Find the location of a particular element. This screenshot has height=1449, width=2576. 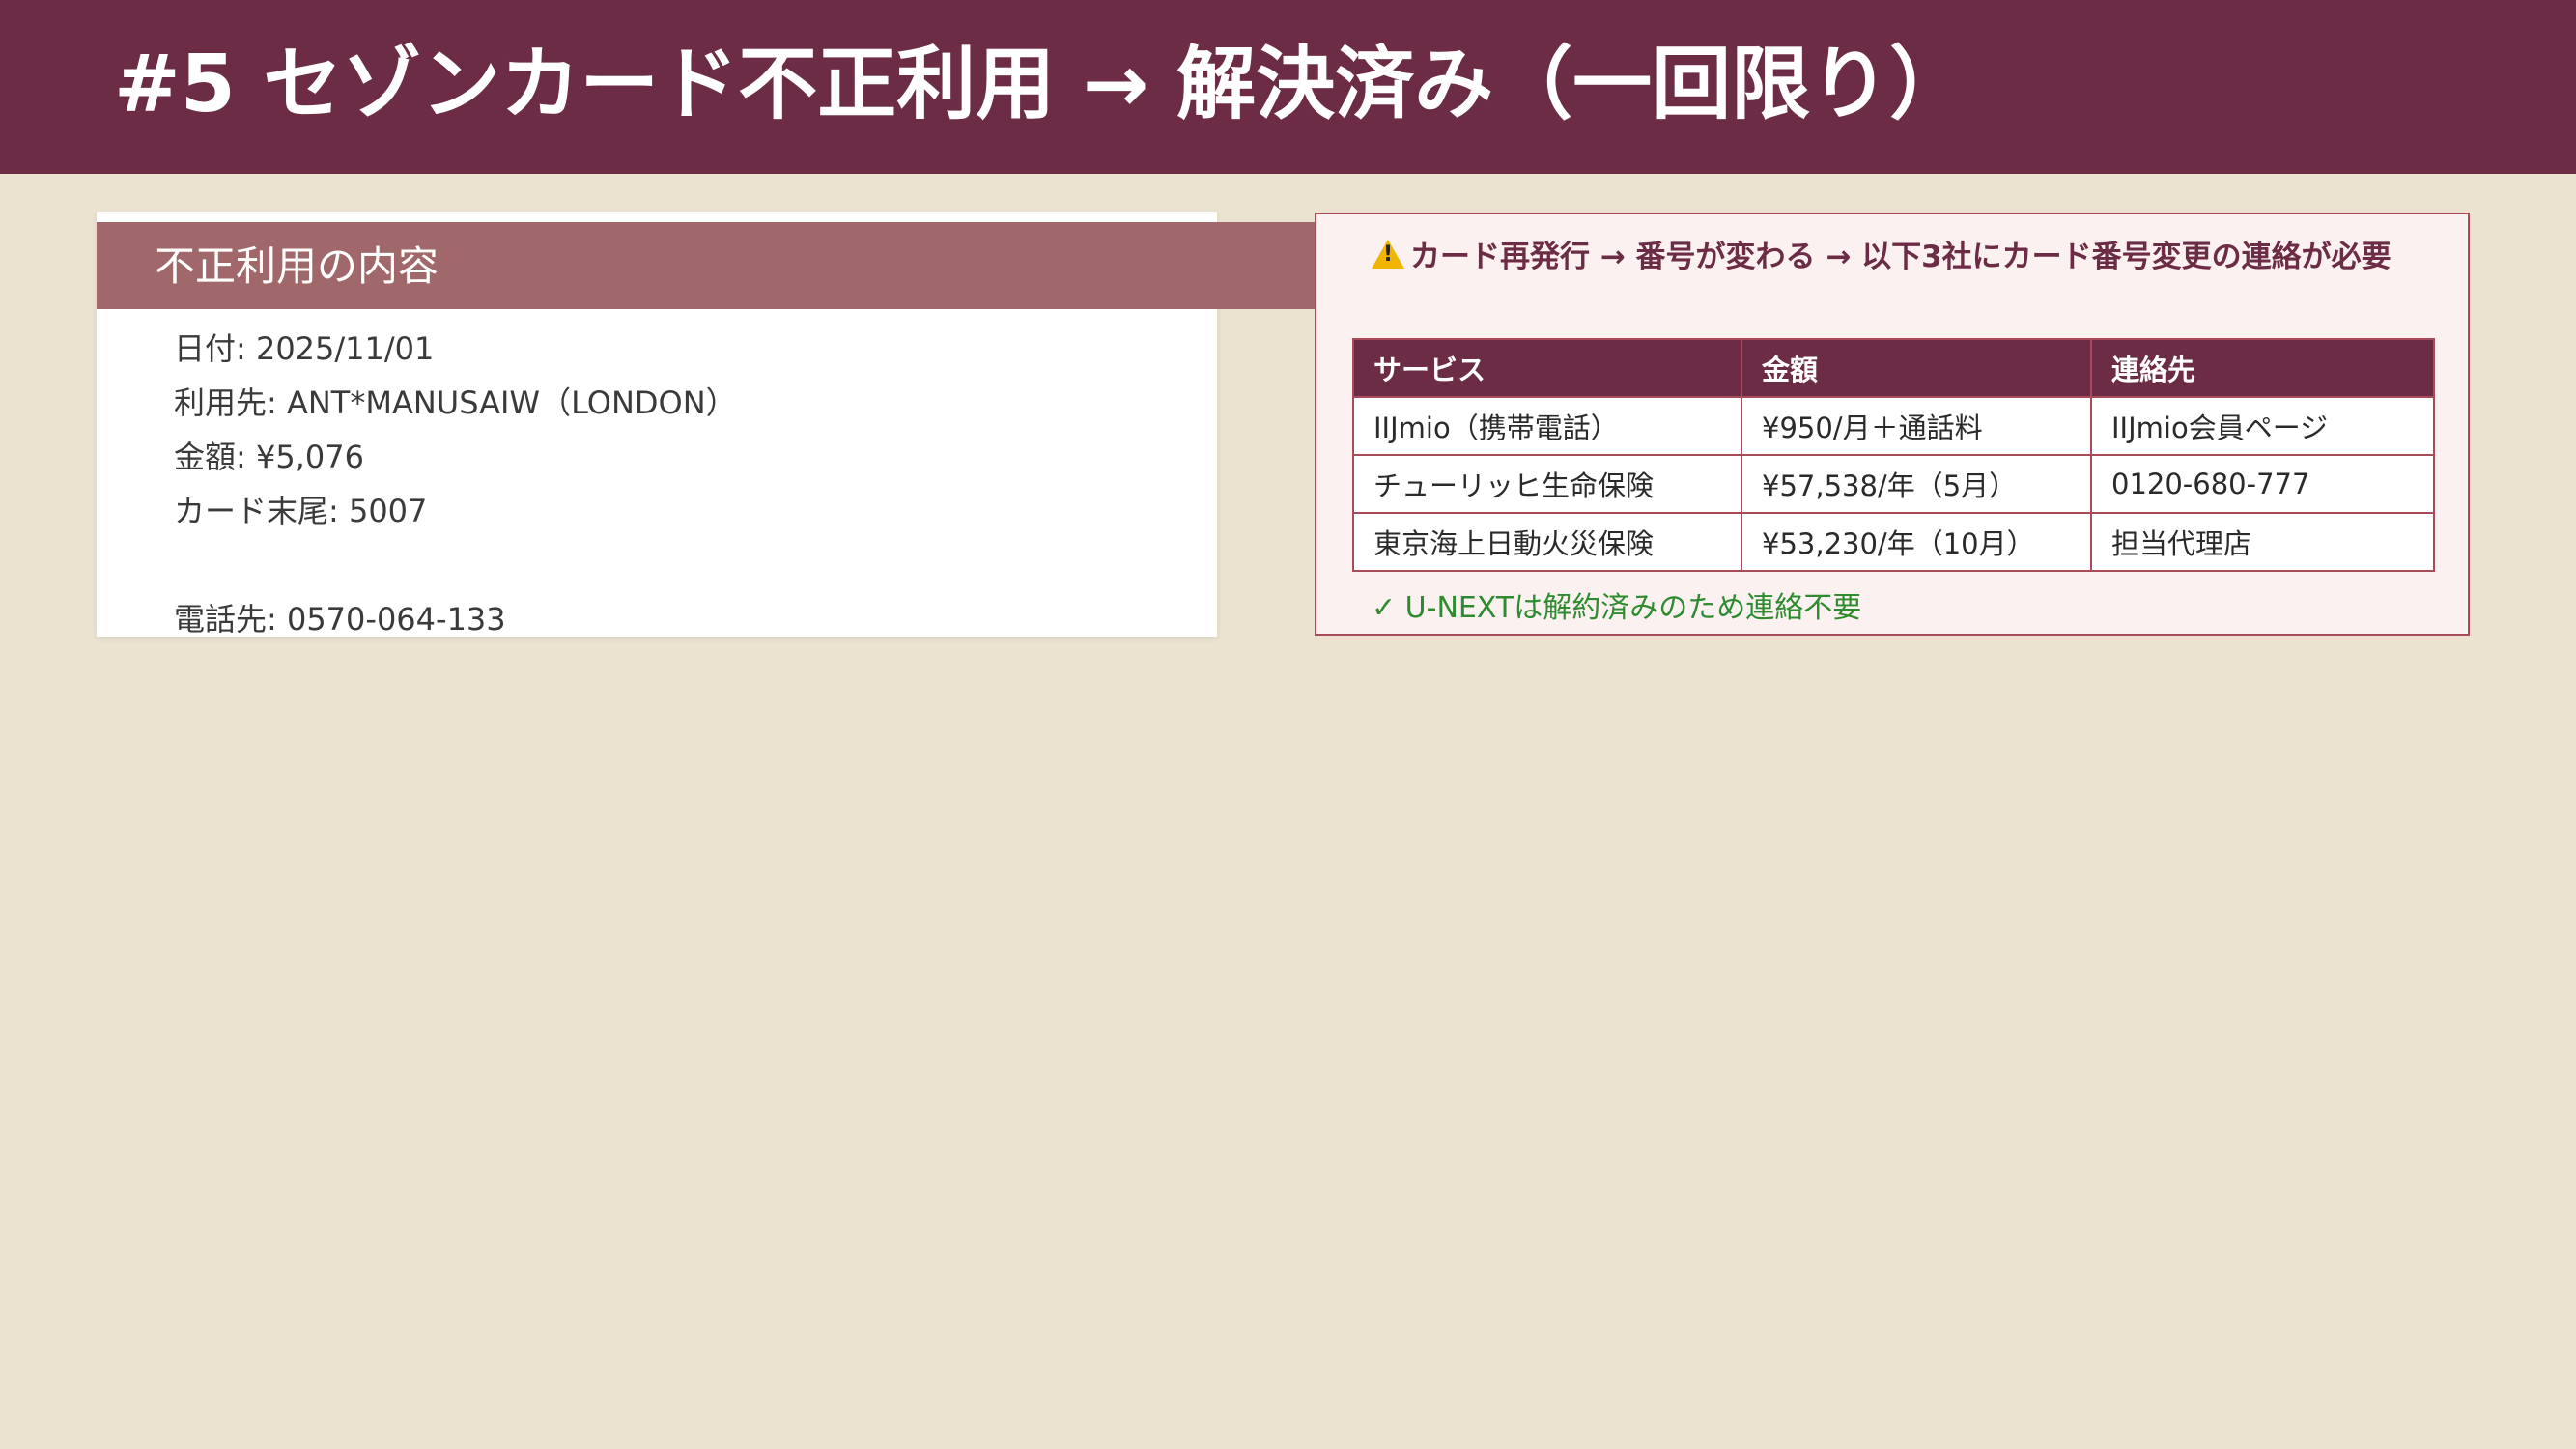

header-contact: 連絡先 is located at coordinates (2262, 368).